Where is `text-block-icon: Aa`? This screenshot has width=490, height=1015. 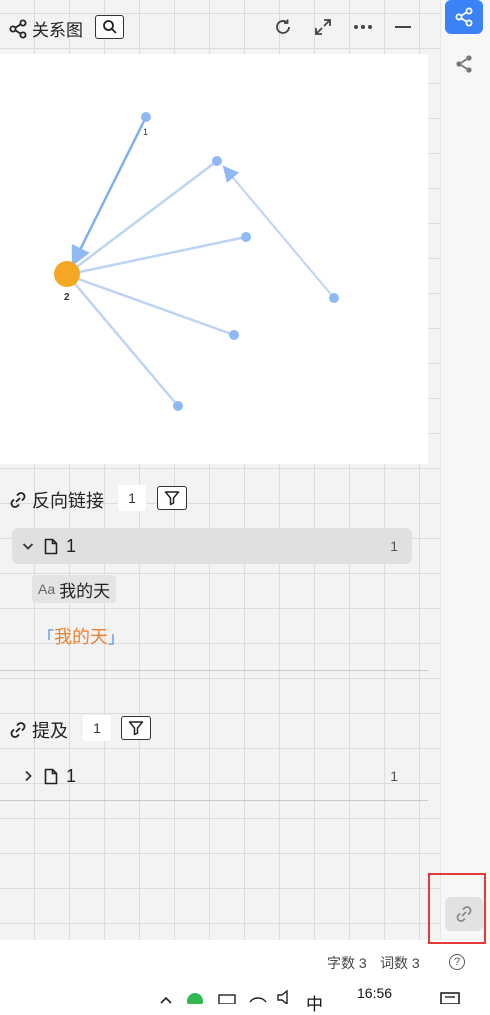
text-block-icon: Aa is located at coordinates (47, 589).